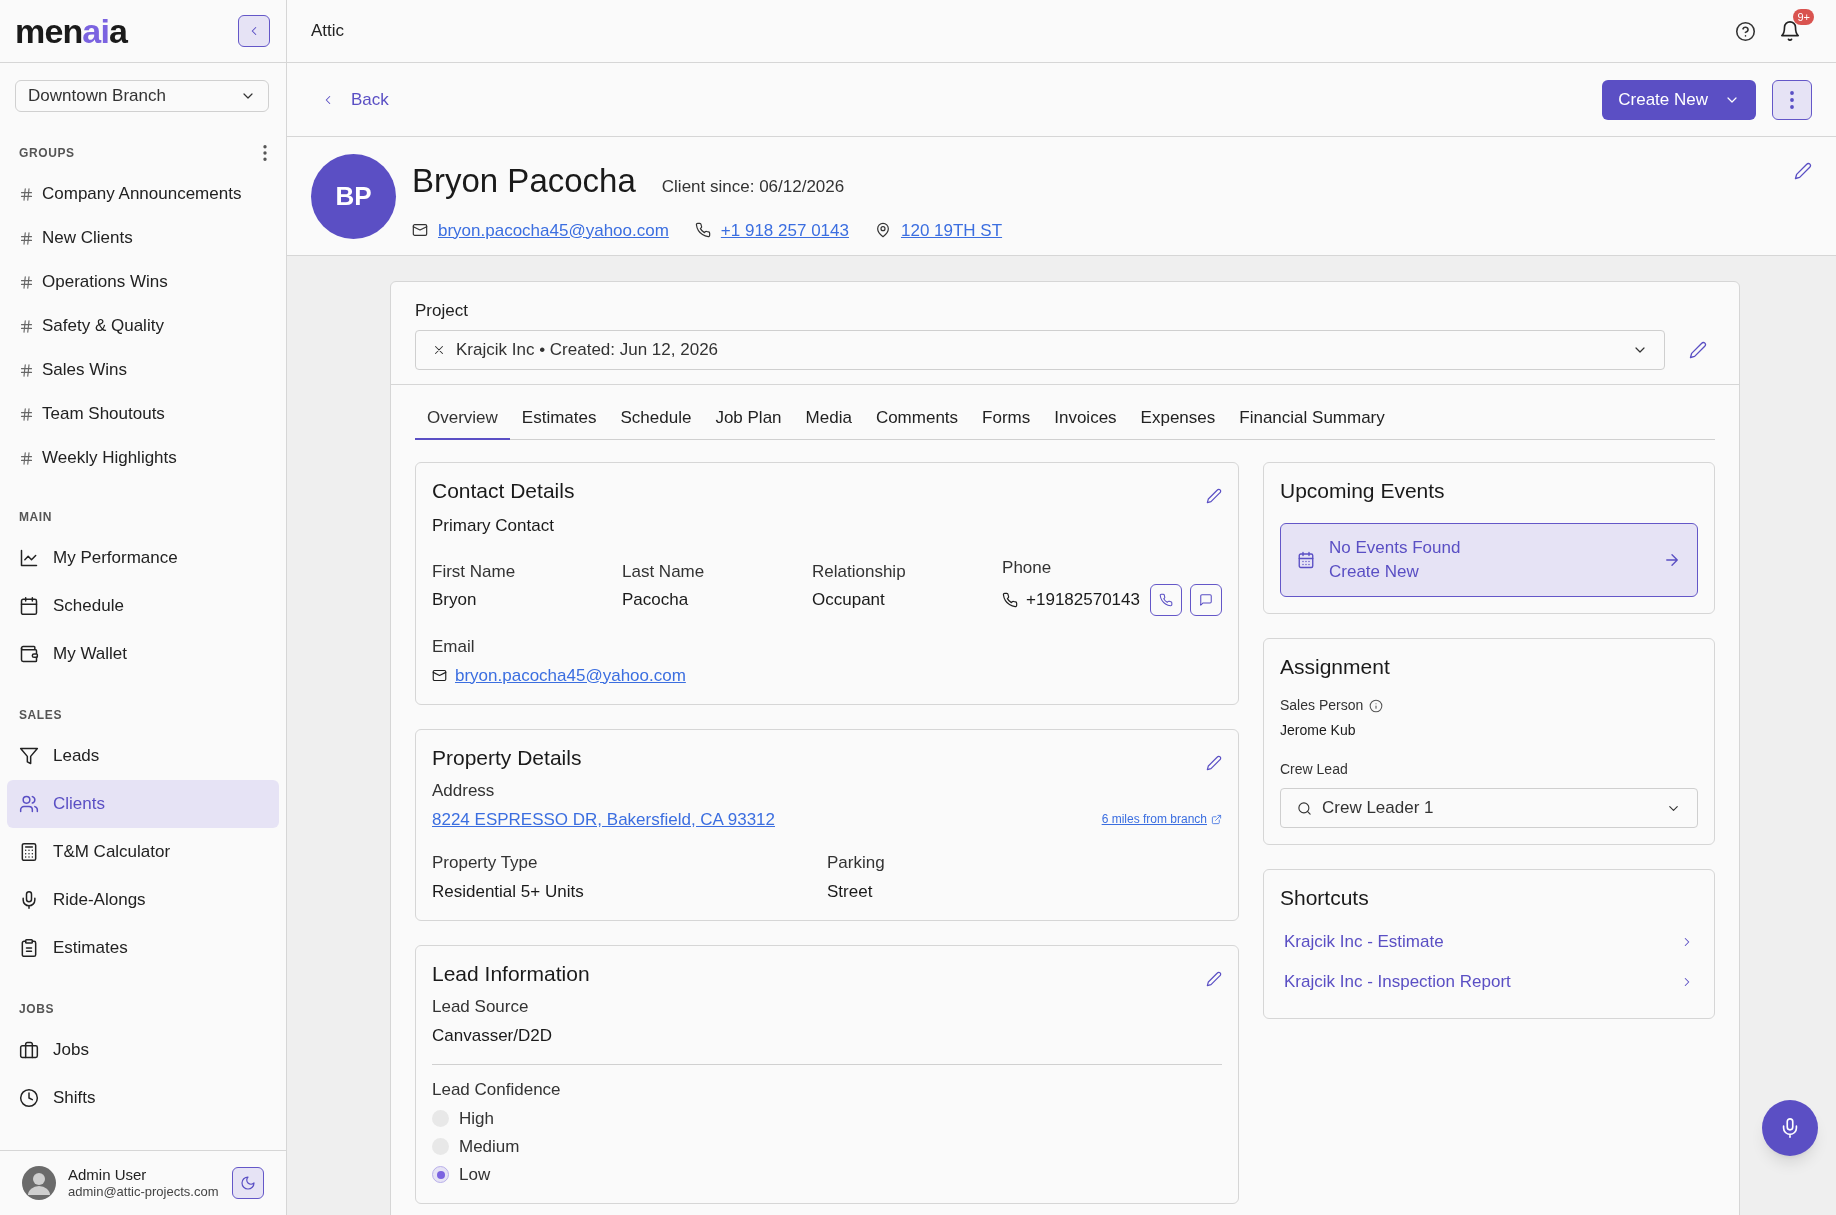 Image resolution: width=1836 pixels, height=1215 pixels. Describe the element at coordinates (1679, 99) in the screenshot. I see `create-new-button: Create New` at that location.